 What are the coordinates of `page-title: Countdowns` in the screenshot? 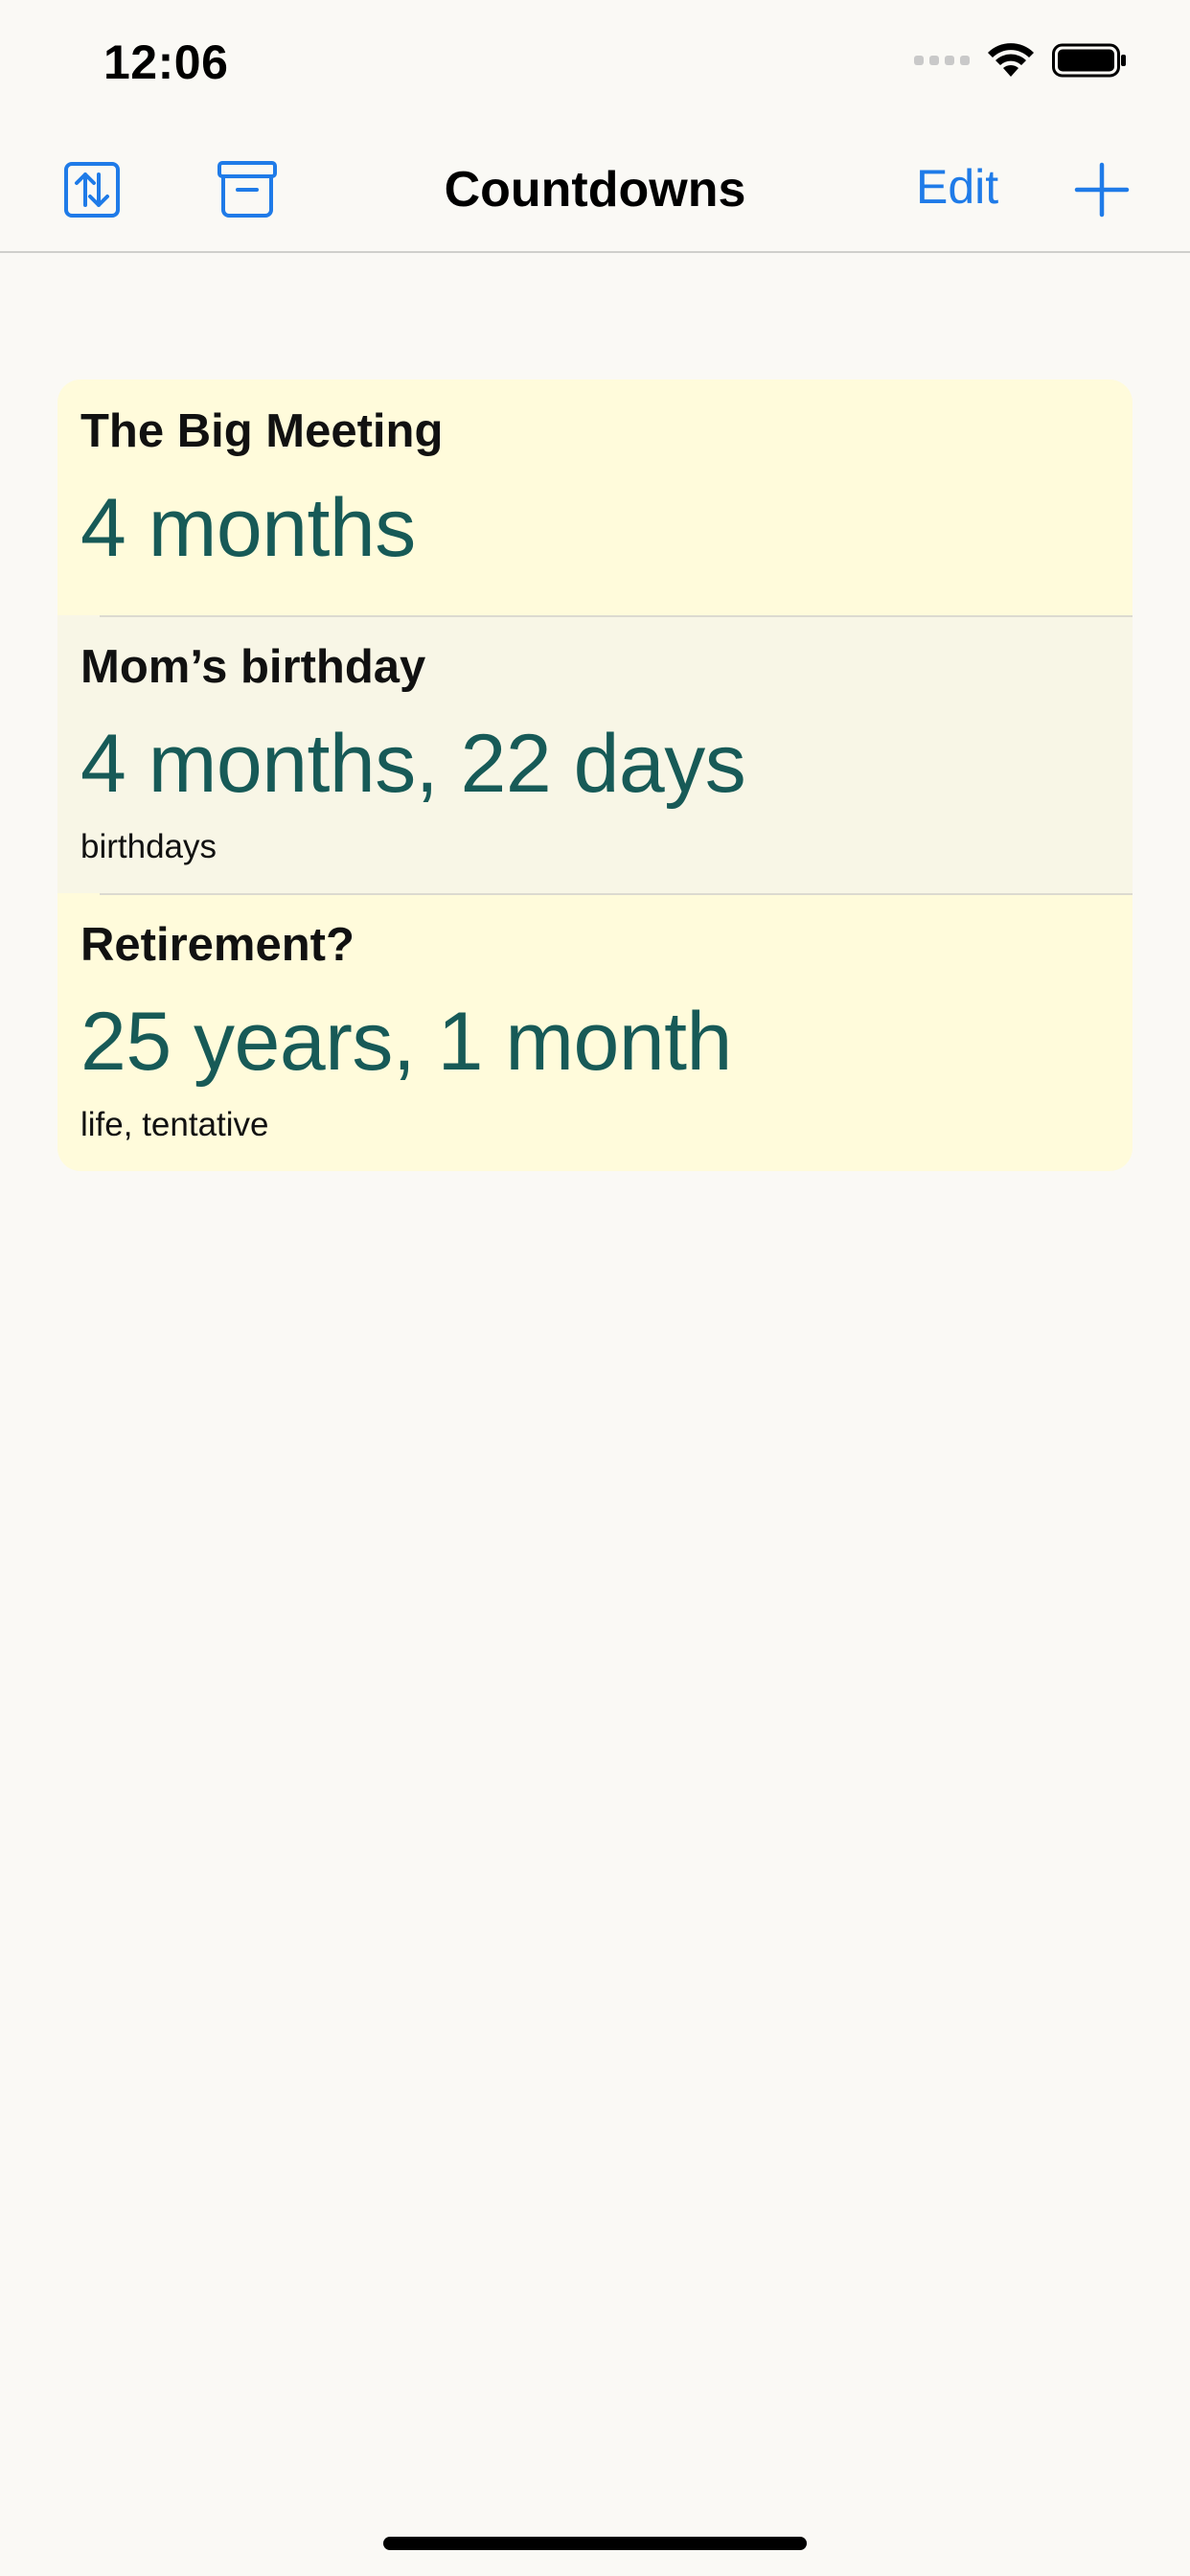 It's located at (595, 190).